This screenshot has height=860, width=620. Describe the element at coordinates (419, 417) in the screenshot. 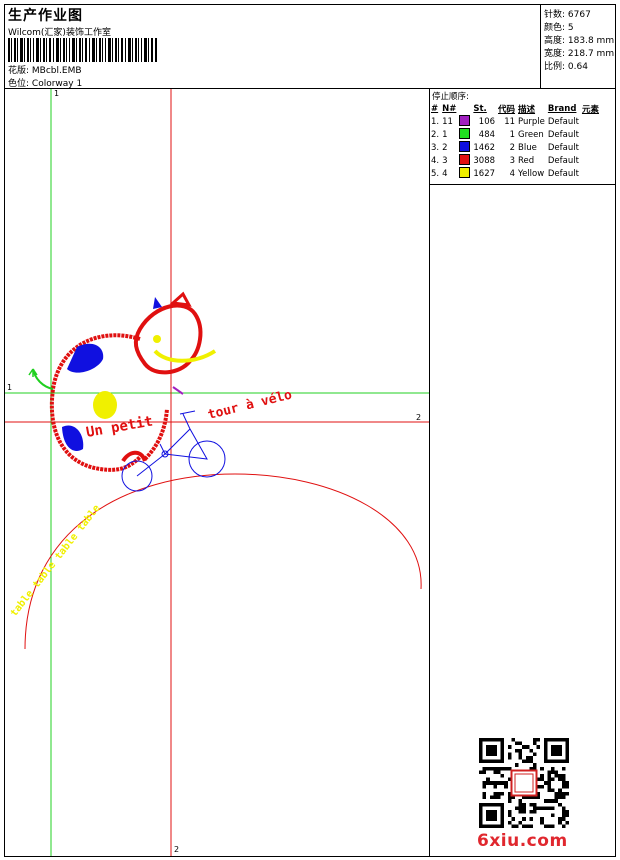

I see `guide-label-red-right: 2` at that location.